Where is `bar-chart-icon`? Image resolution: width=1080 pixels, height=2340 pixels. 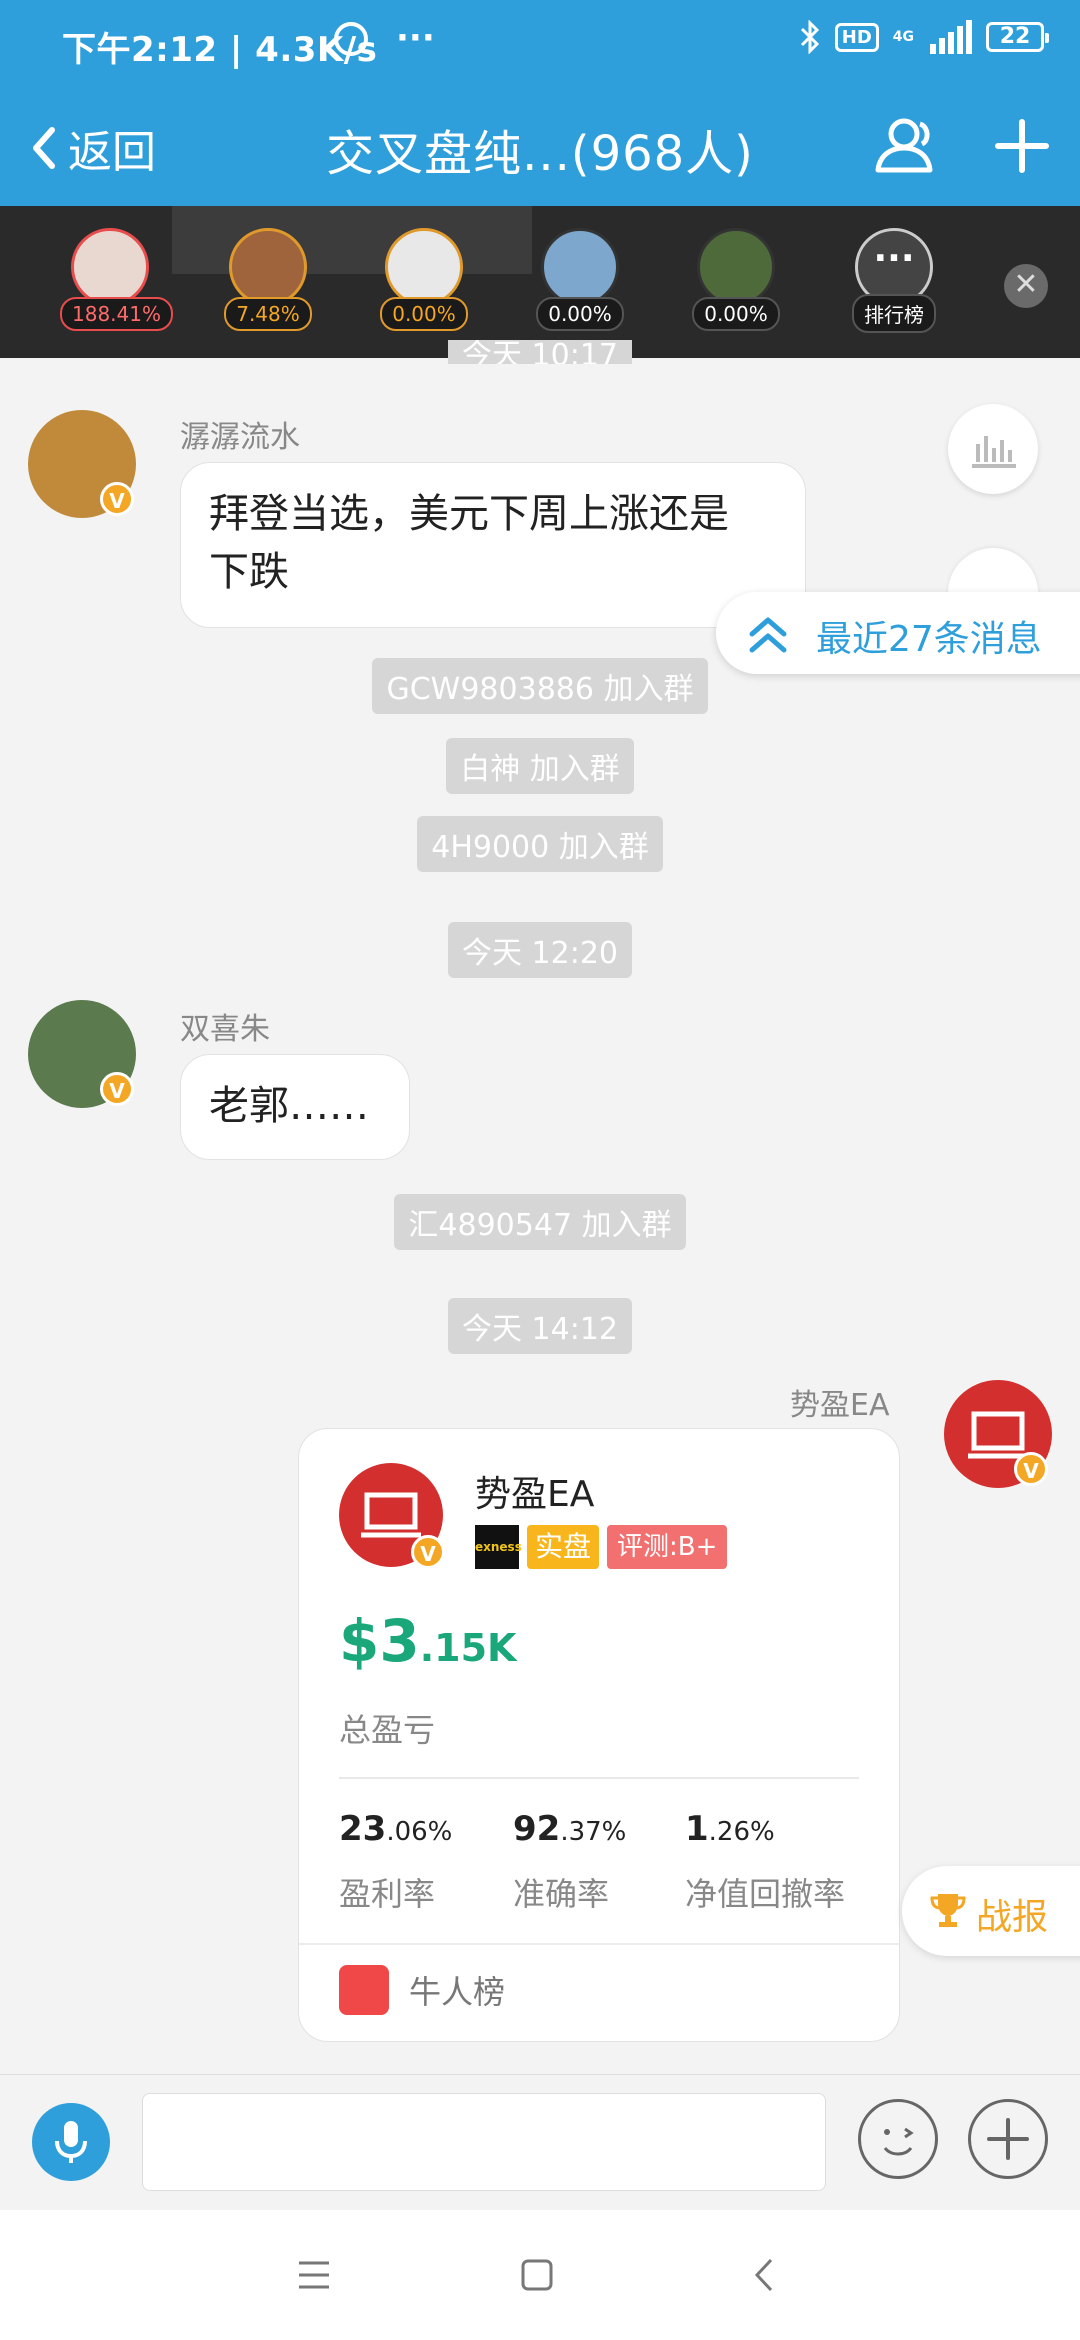
bar-chart-icon is located at coordinates (994, 452).